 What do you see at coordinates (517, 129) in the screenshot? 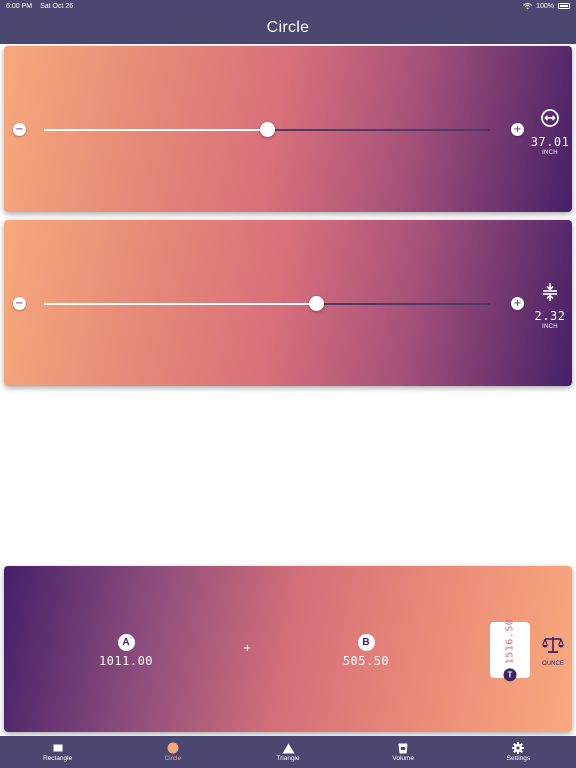
I see `diameter-plus-button: +` at bounding box center [517, 129].